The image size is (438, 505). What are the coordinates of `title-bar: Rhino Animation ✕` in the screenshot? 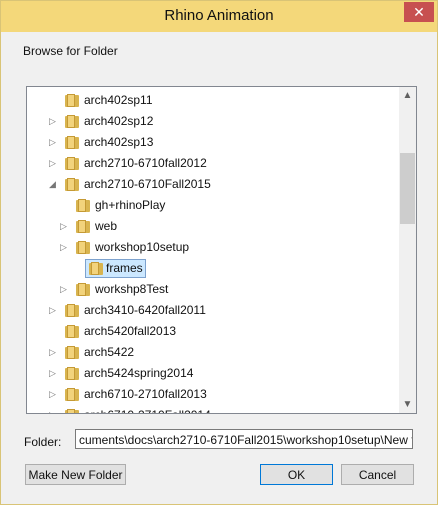 It's located at (219, 16).